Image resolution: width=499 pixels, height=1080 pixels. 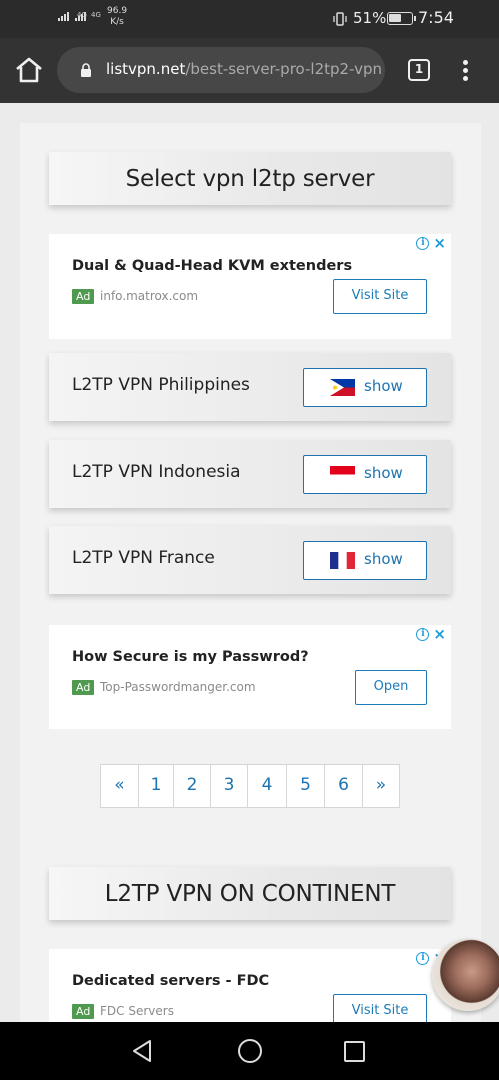 I want to click on server-name: L2TP VPN Philippines, so click(x=161, y=385).